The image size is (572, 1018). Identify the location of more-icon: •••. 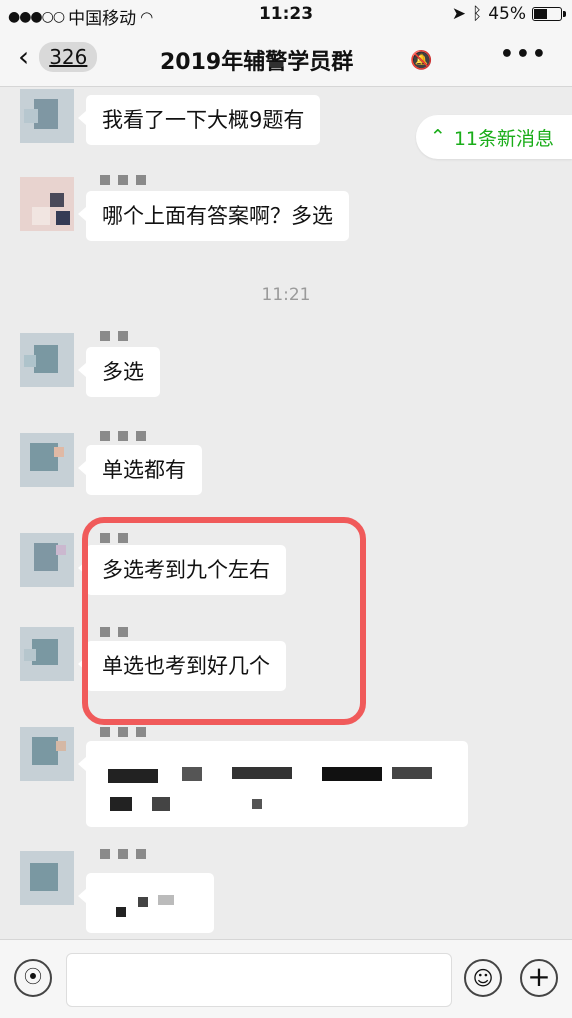
(524, 54).